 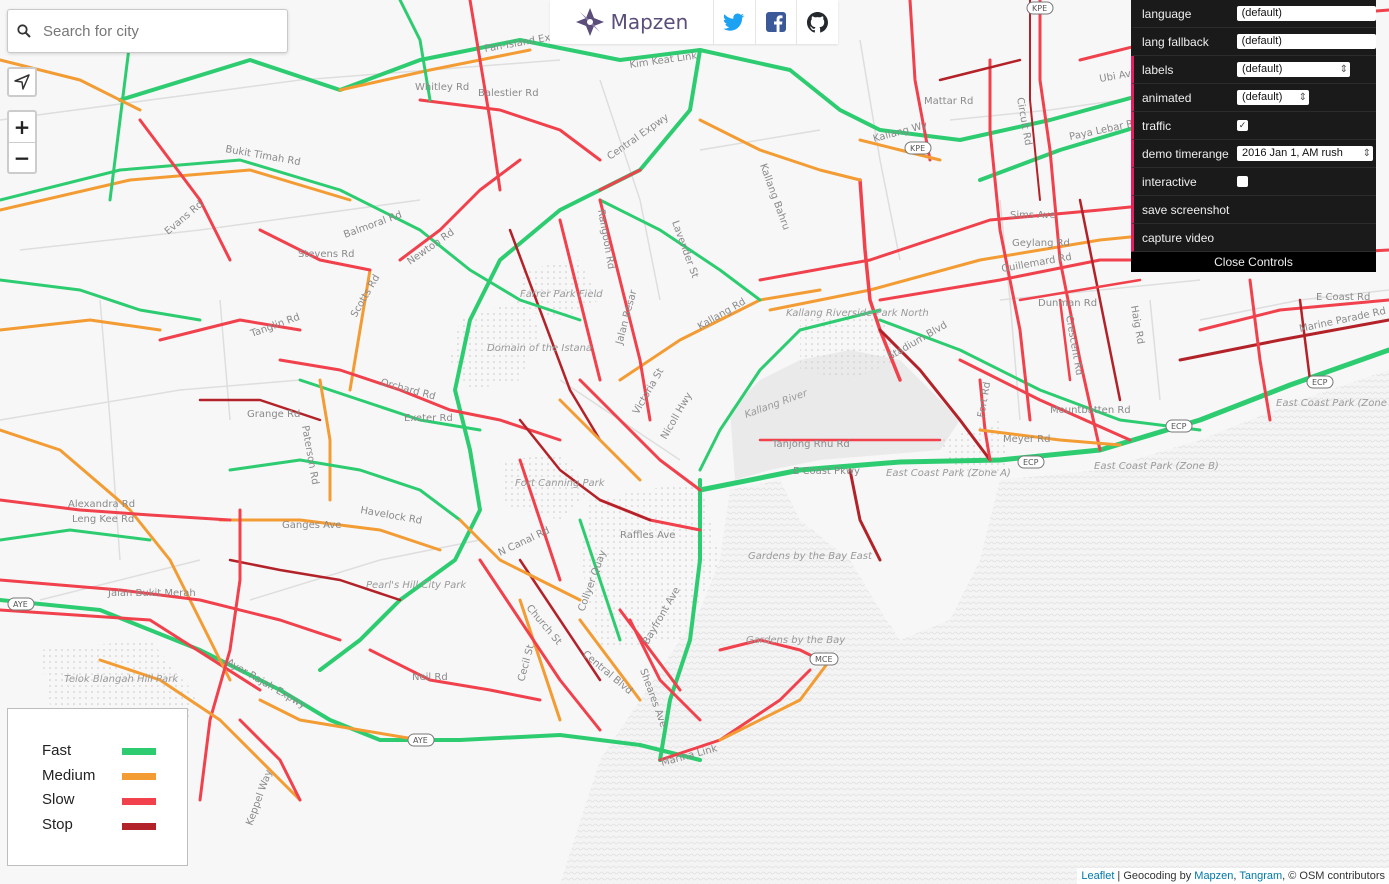 I want to click on label-ecoastrd: E Coast Rd, so click(x=1343, y=297).